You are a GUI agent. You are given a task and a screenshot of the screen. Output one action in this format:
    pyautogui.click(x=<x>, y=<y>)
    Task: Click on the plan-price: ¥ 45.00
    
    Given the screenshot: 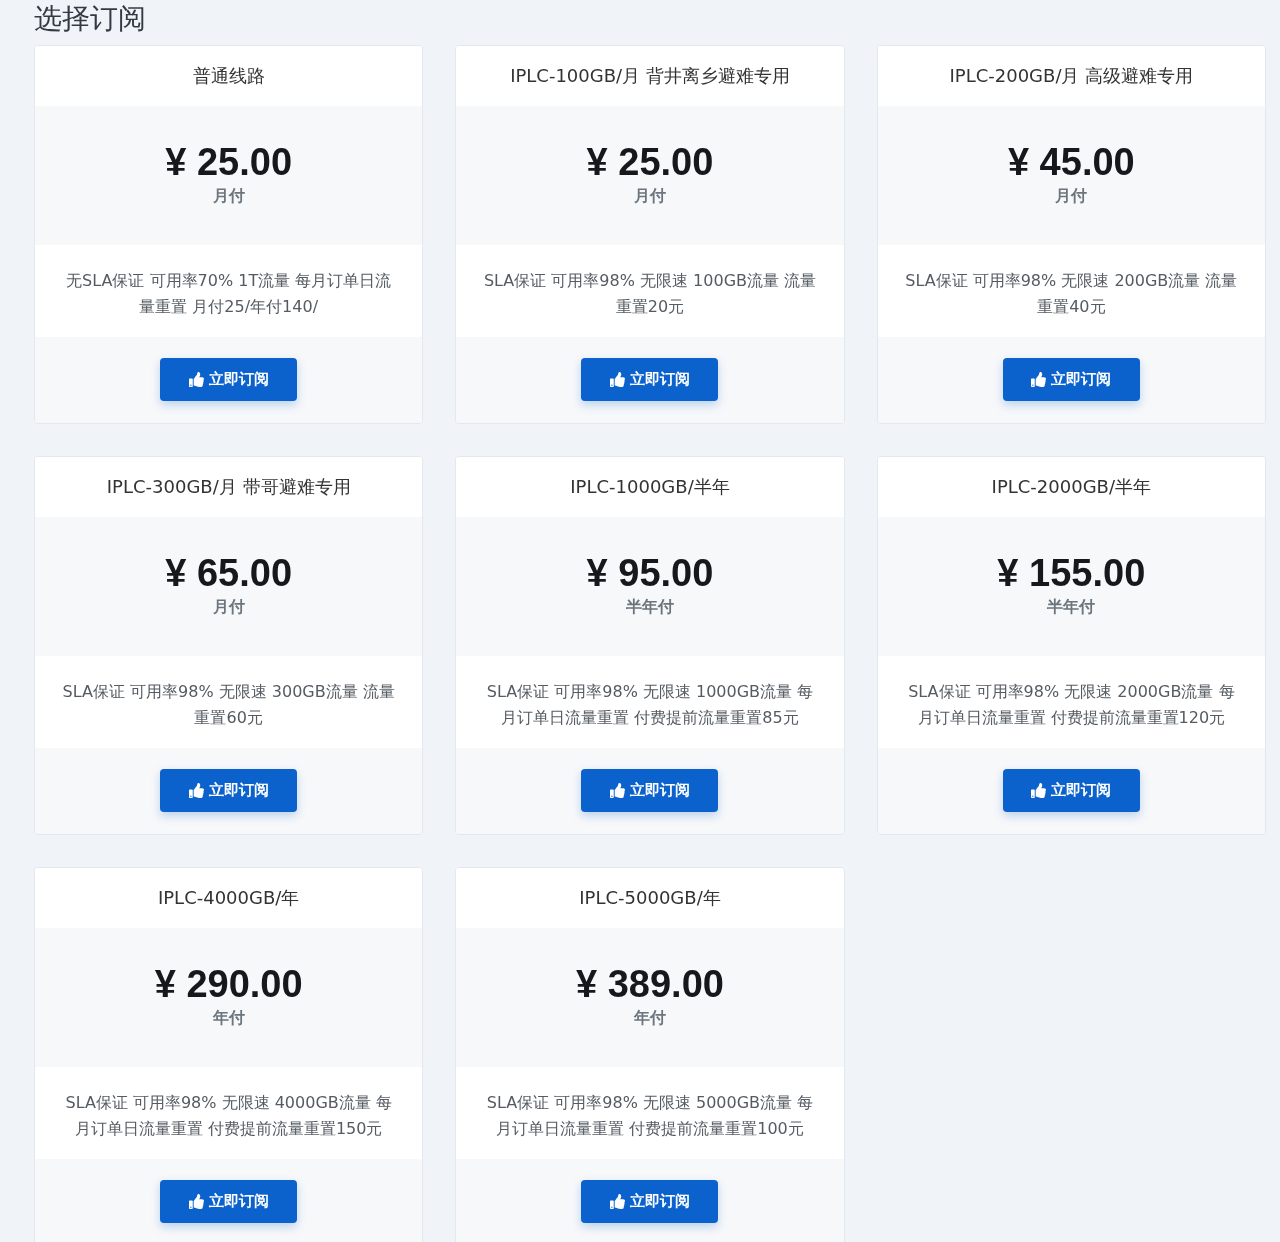 What is the action you would take?
    pyautogui.click(x=1071, y=162)
    